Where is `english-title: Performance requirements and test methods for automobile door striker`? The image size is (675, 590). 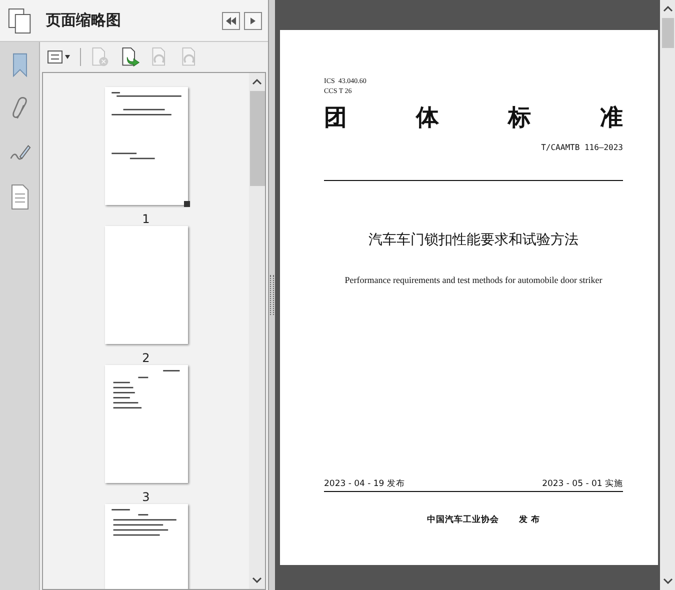 english-title: Performance requirements and test methods for automobile door striker is located at coordinates (473, 280).